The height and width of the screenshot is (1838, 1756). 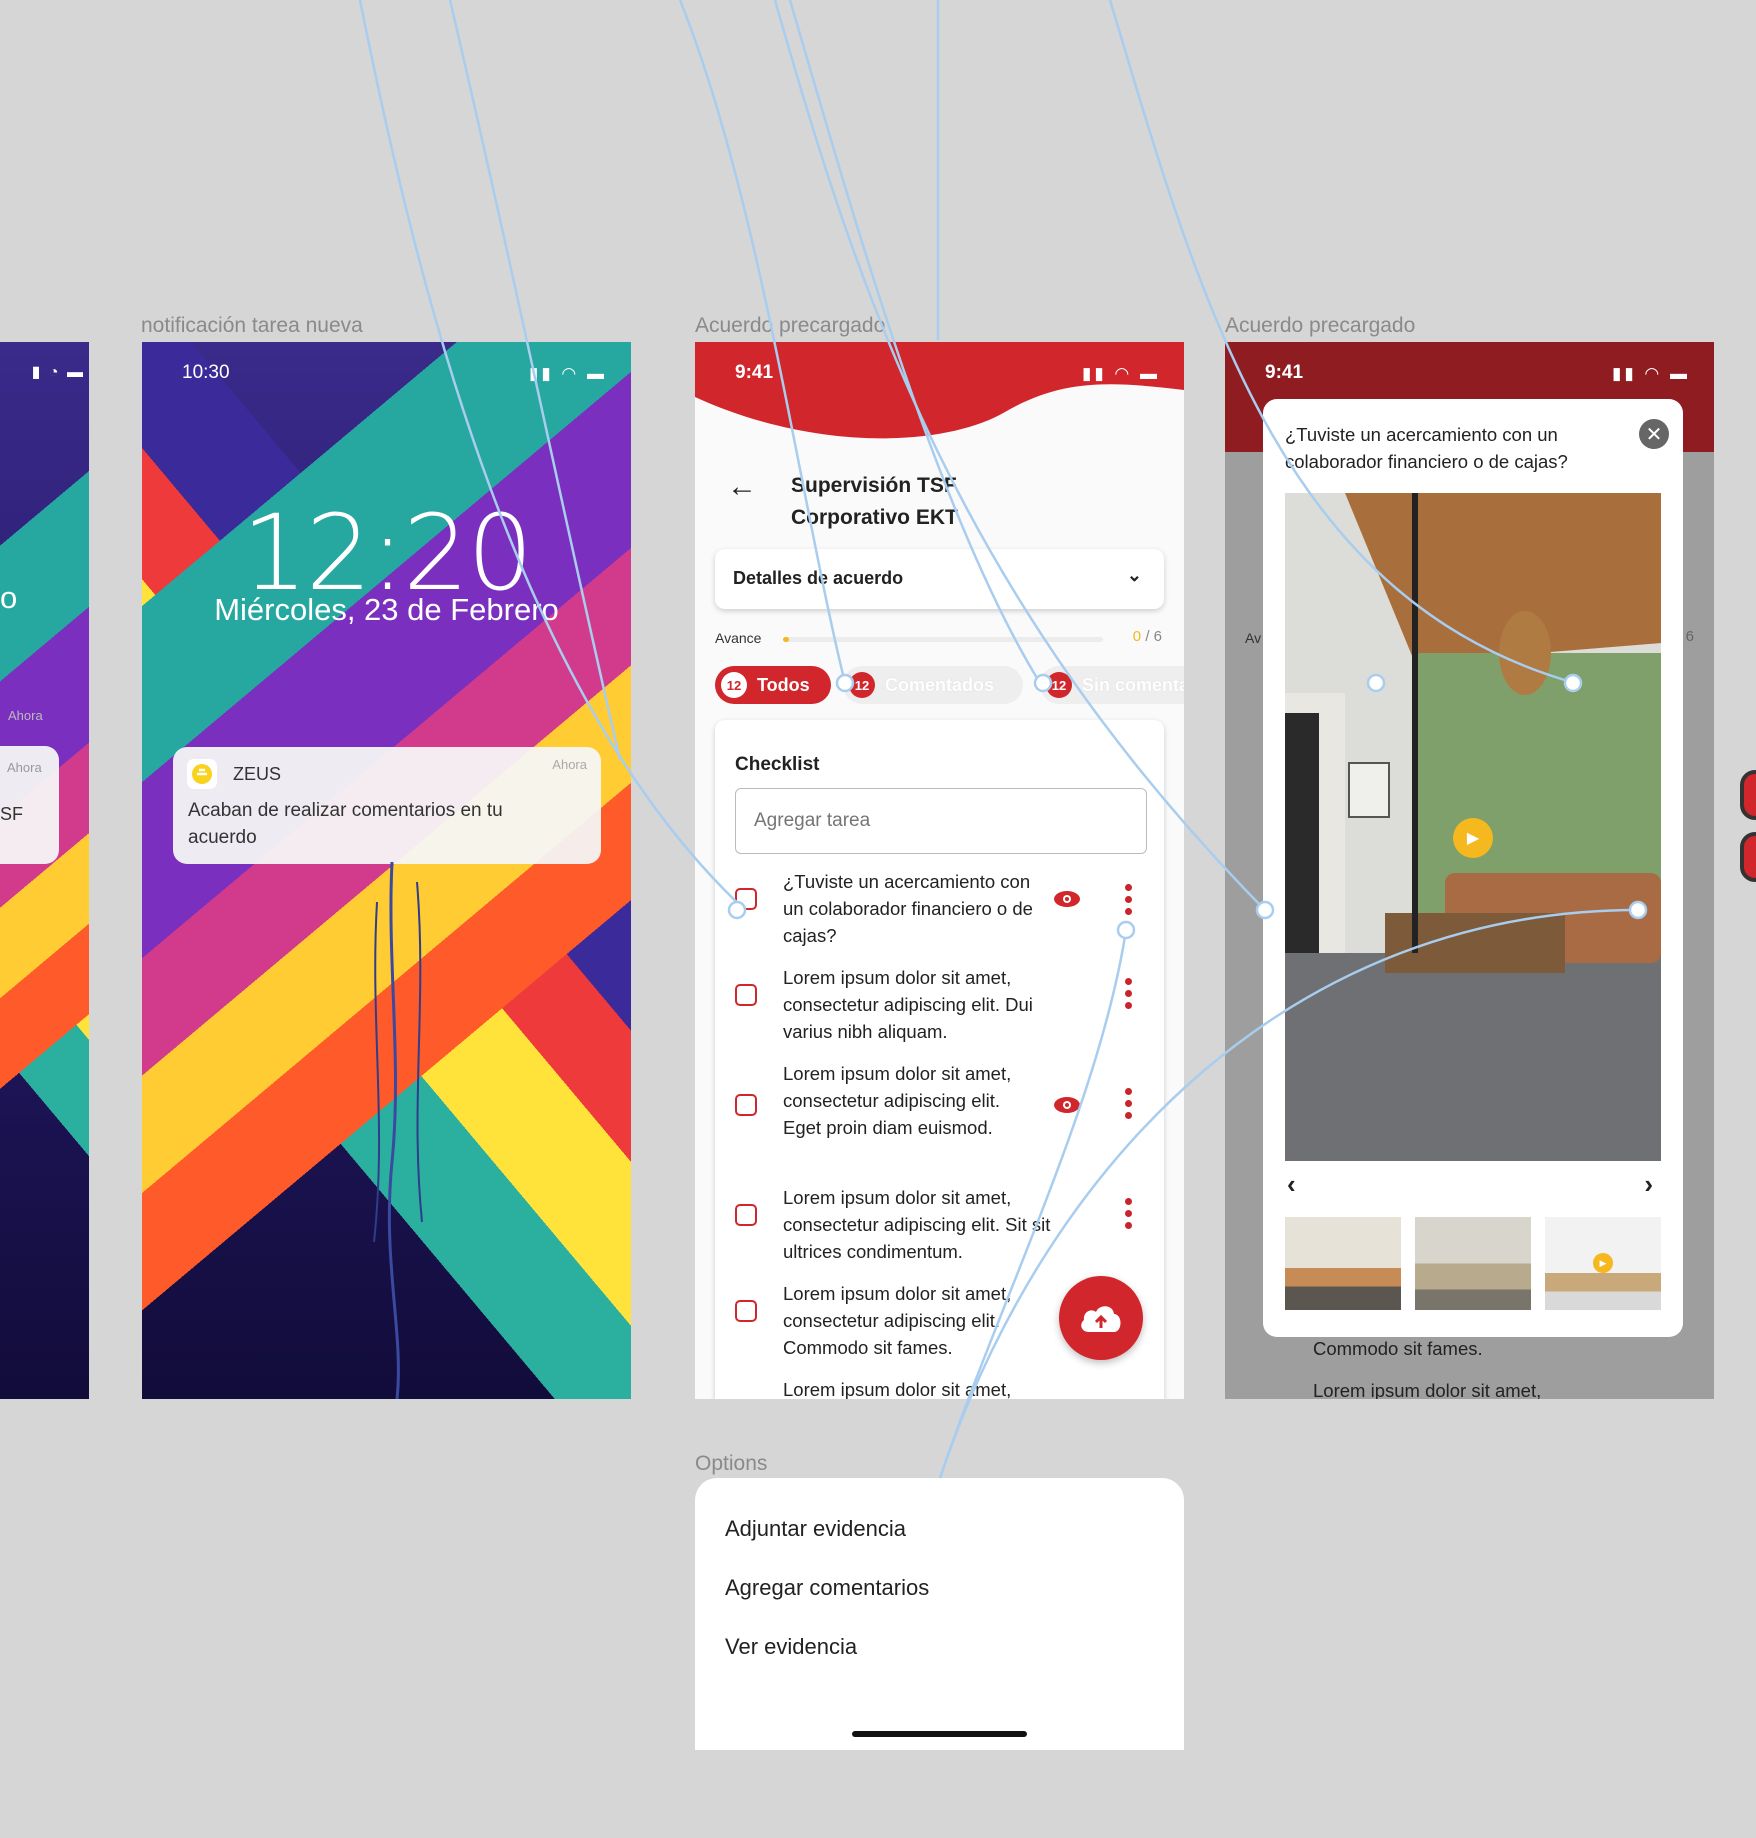 I want to click on gallery-thumbnail: ▶, so click(x=1603, y=1263).